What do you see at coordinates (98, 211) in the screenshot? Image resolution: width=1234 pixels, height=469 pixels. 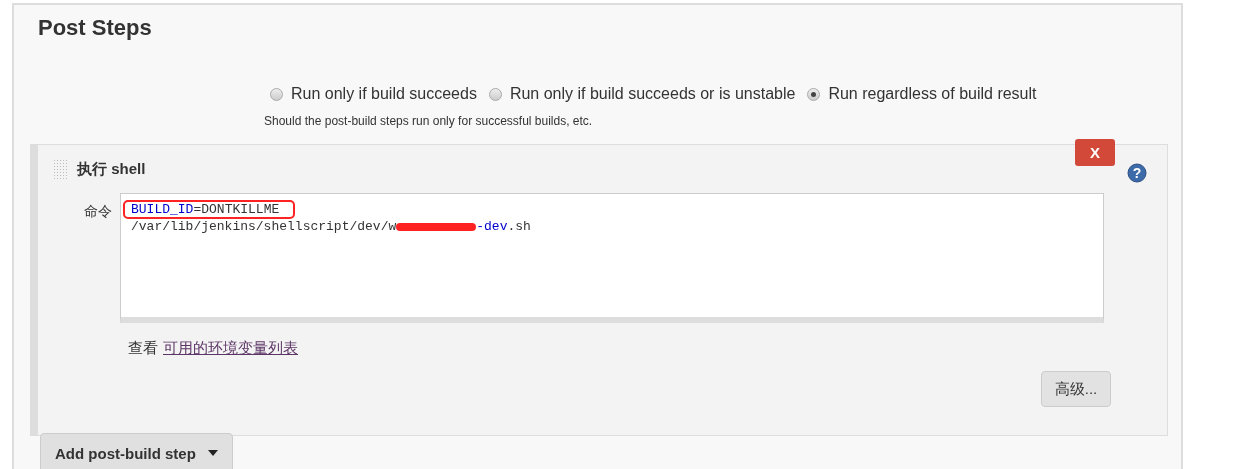 I see `field-label: 命令` at bounding box center [98, 211].